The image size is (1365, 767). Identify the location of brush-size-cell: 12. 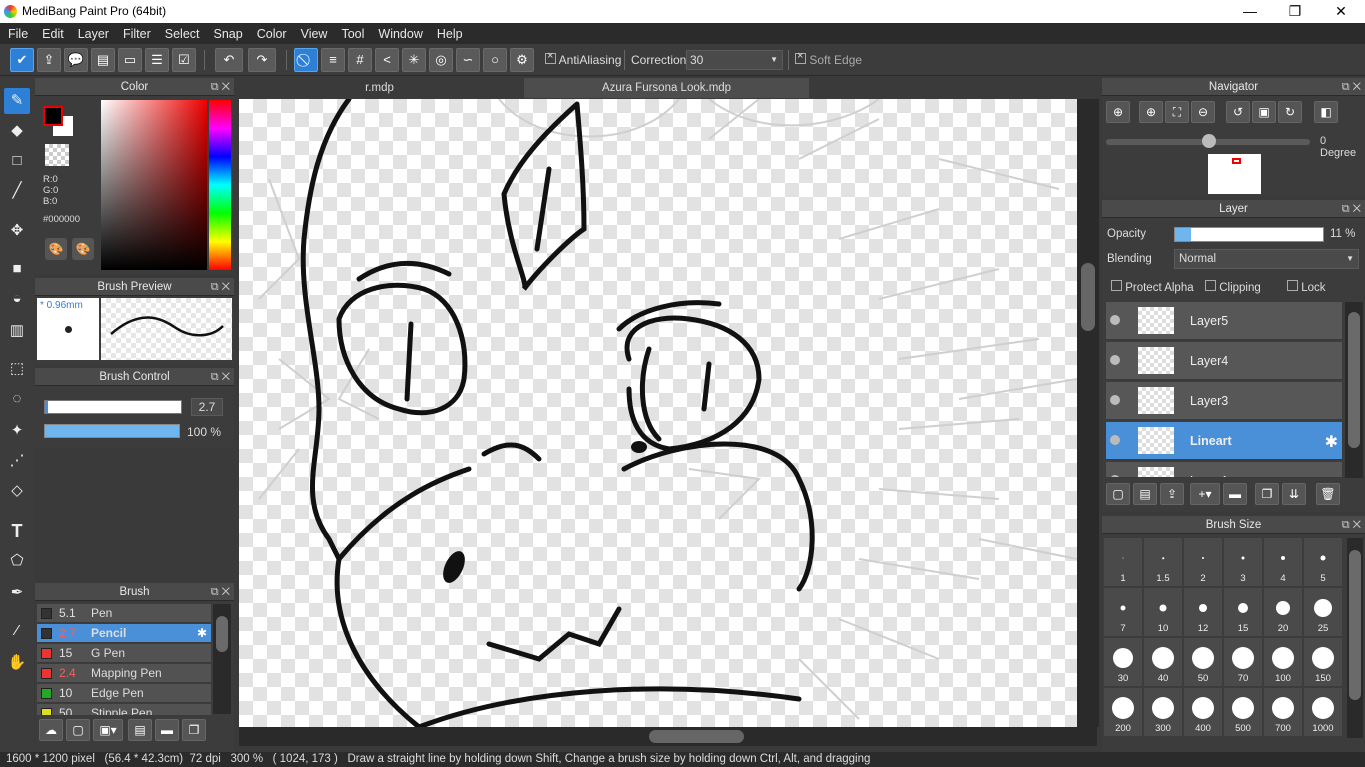
(1203, 612).